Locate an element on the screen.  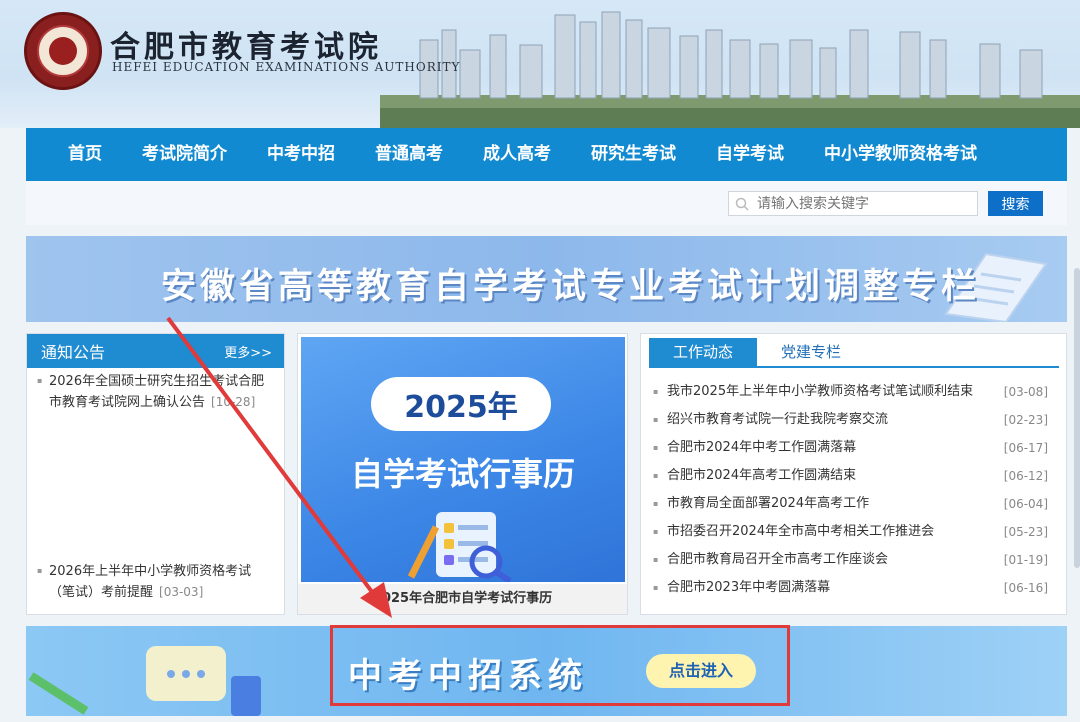
news-tabs: 工作动态 党建专栏 is located at coordinates (854, 353).